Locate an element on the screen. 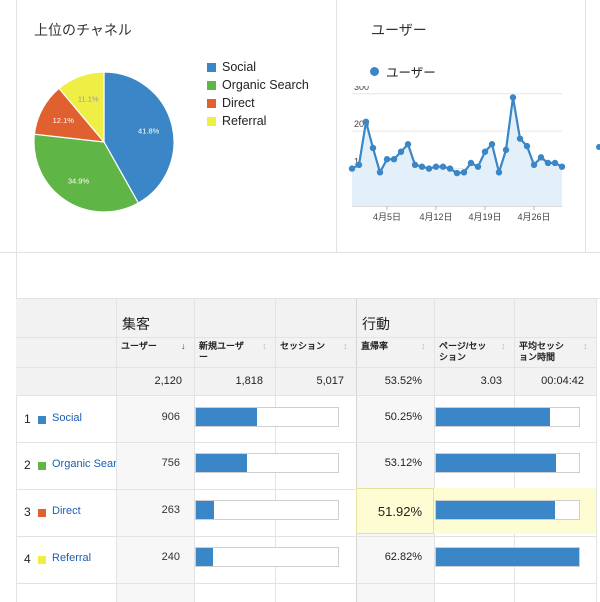 This screenshot has width=600, height=602. column-divider is located at coordinates (596, 450).